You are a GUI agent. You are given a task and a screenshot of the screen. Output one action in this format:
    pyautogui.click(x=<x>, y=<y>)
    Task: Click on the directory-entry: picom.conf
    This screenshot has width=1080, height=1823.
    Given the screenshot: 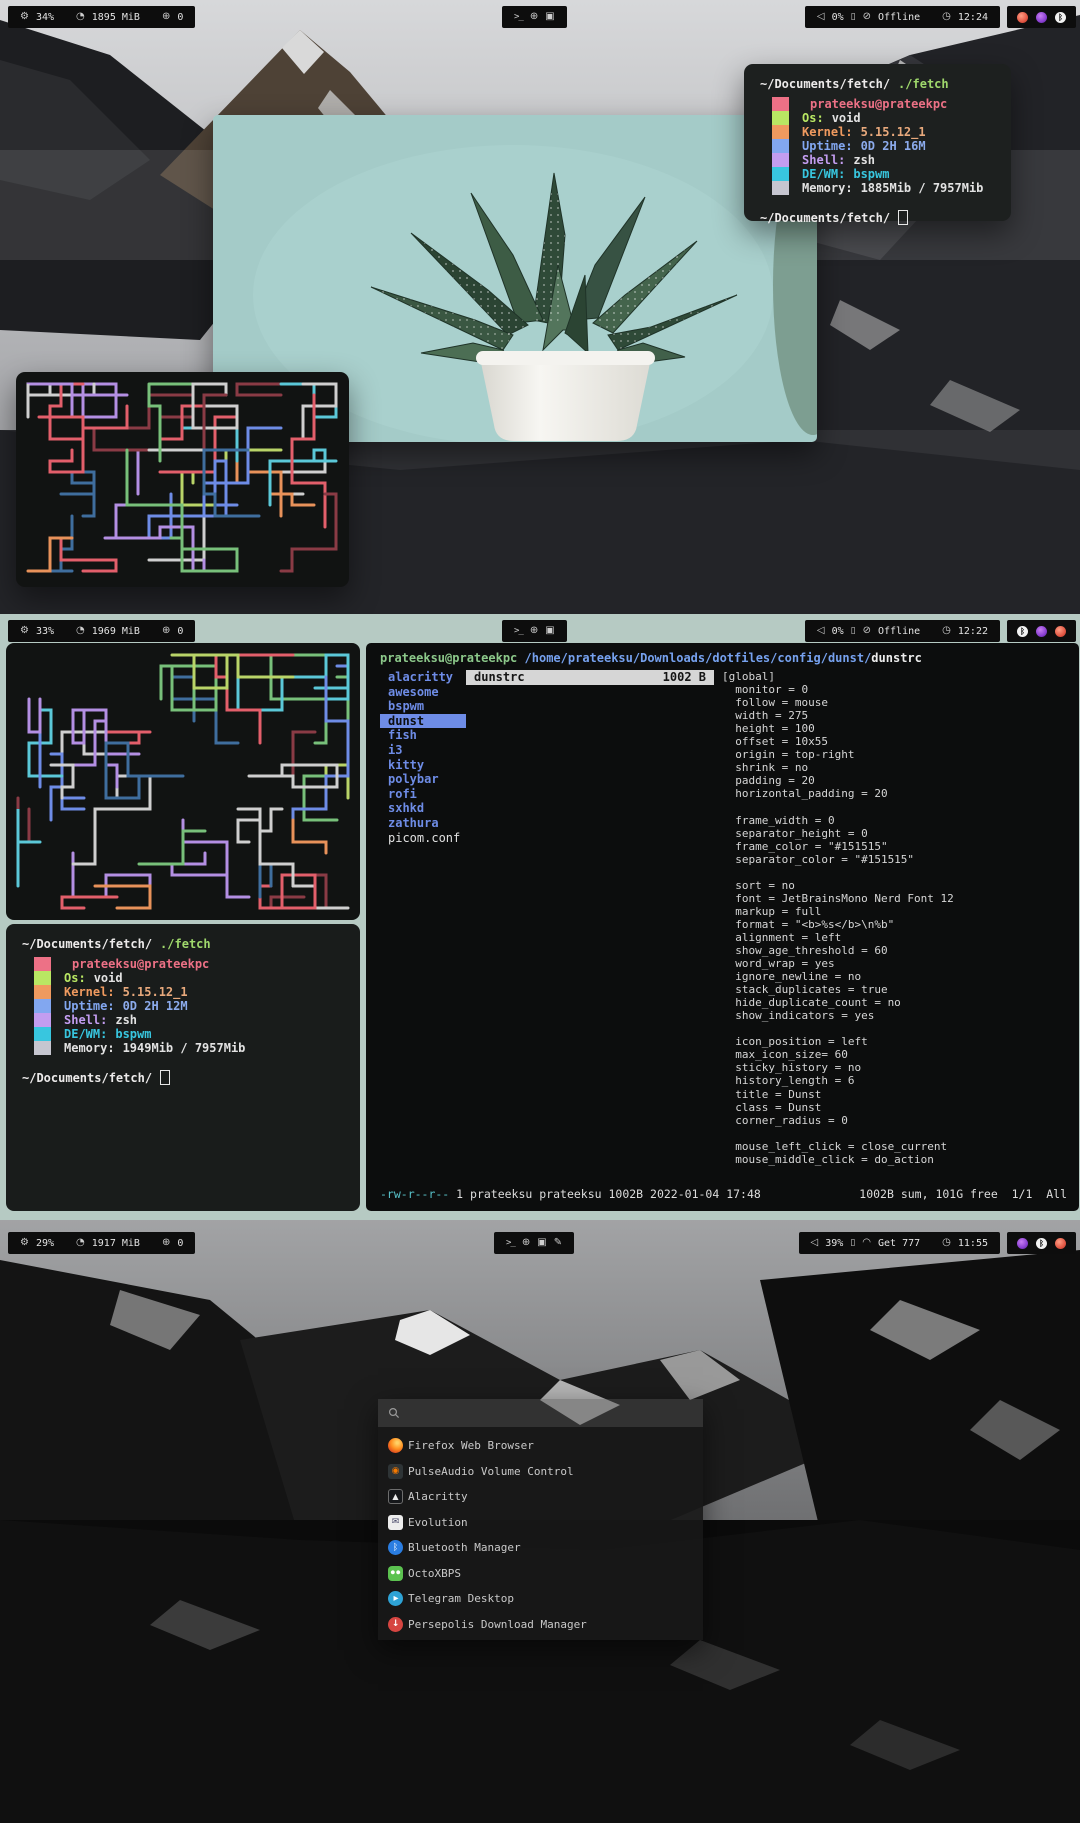 What is the action you would take?
    pyautogui.click(x=423, y=838)
    